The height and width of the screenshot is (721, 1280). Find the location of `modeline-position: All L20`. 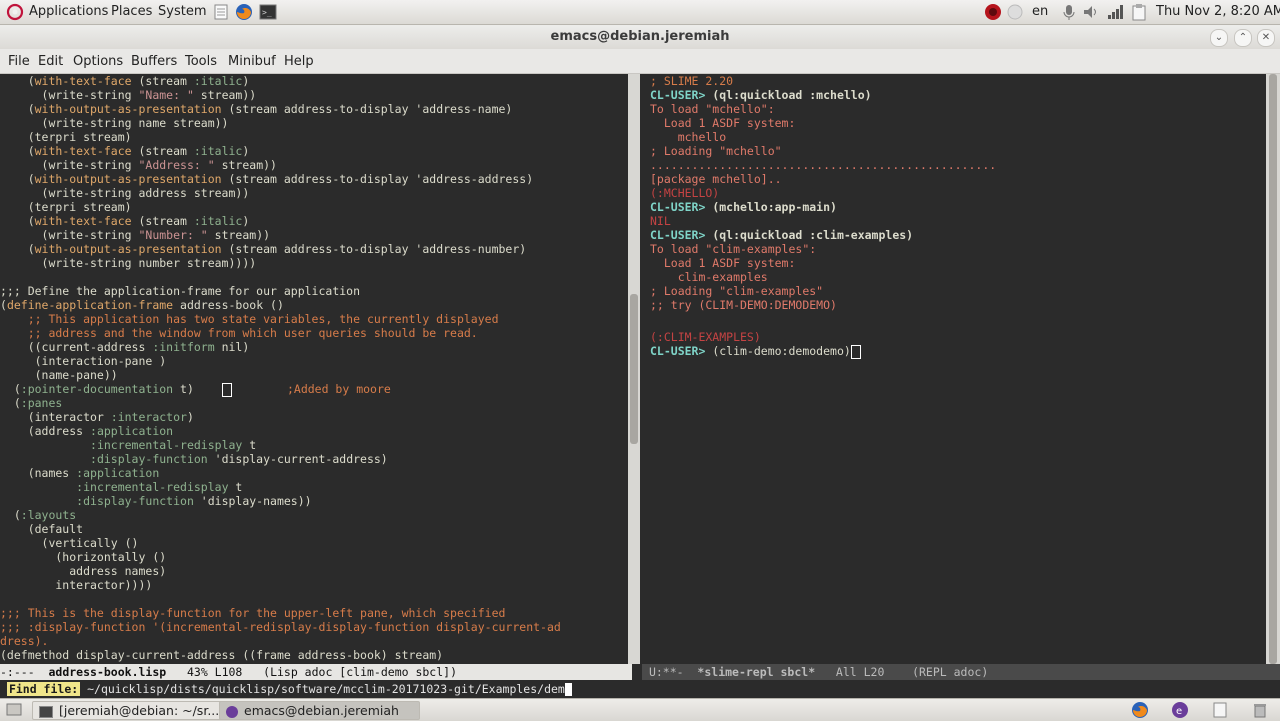

modeline-position: All L20 is located at coordinates (860, 672).